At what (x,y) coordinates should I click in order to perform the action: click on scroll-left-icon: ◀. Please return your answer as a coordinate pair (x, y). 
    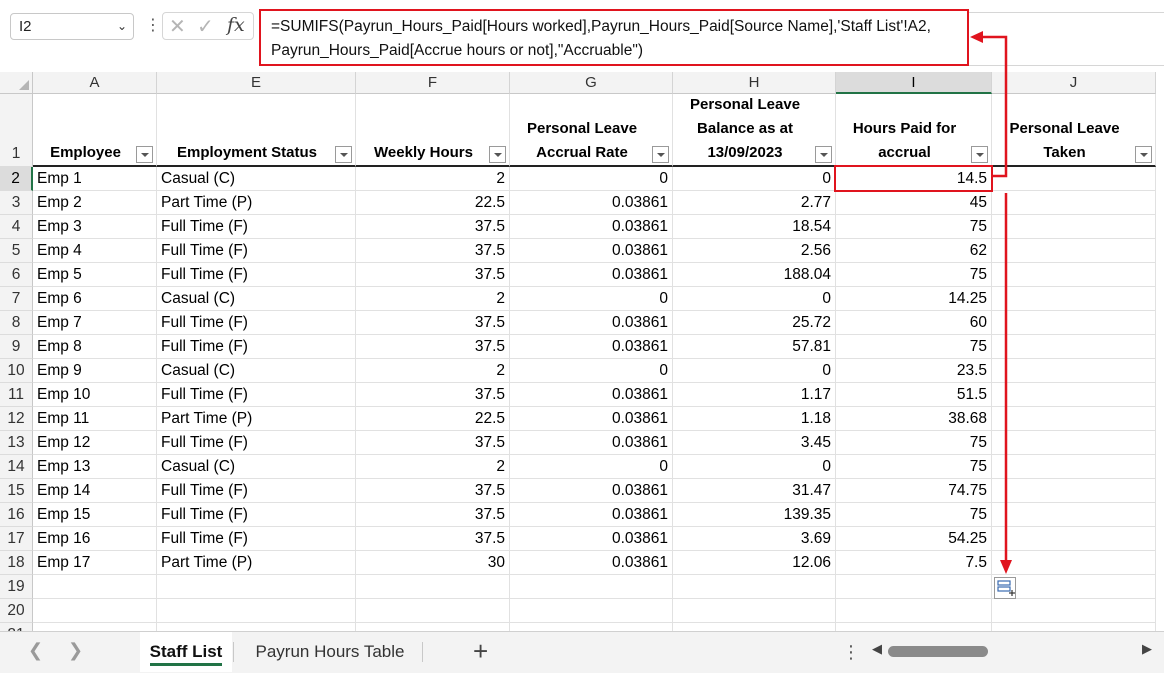
    Looking at the image, I should click on (877, 649).